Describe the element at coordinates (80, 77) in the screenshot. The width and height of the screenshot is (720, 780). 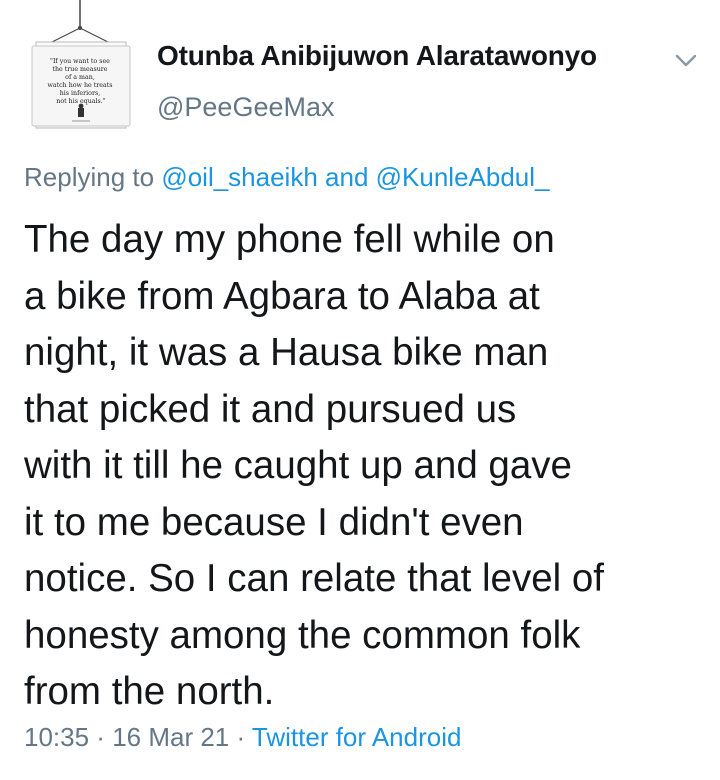
I see `avatar-quote-line: of a man,` at that location.